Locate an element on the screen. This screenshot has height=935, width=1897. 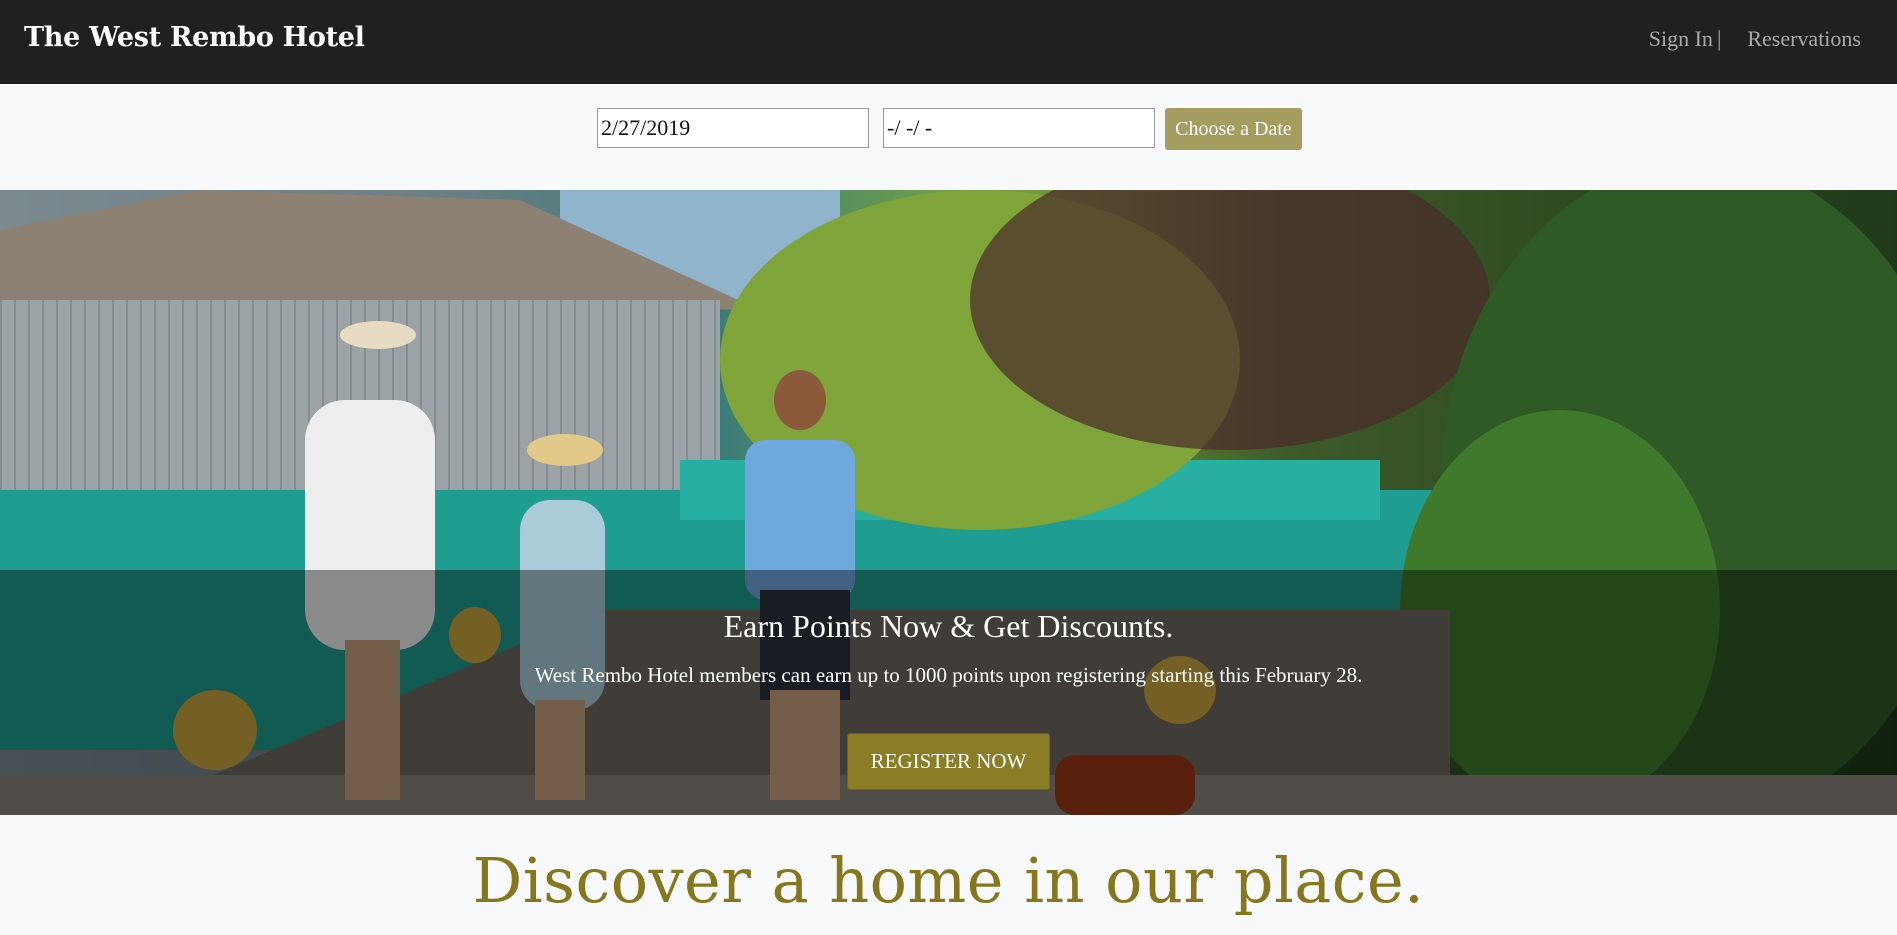
hero-title: Earn Points Now & Get Discounts. is located at coordinates (948, 626).